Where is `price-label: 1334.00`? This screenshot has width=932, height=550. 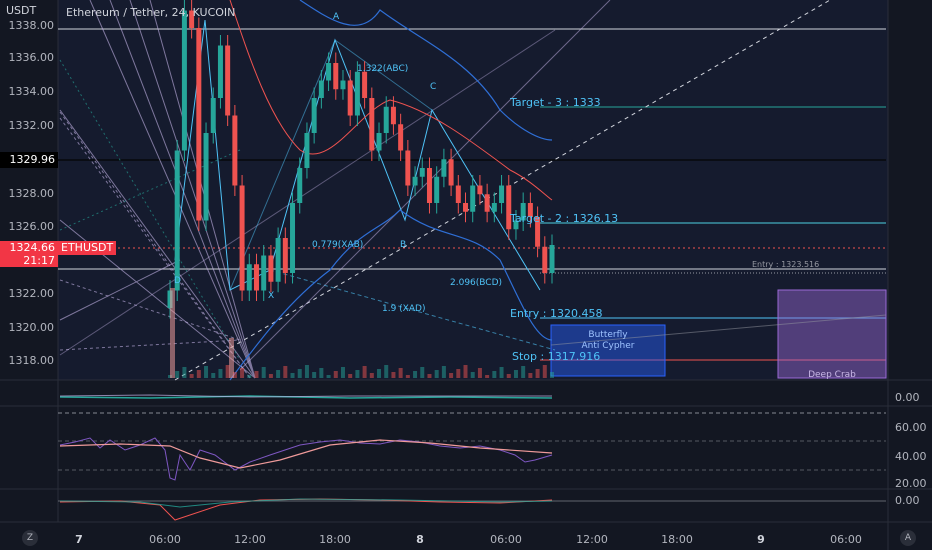 price-label: 1334.00 is located at coordinates (31, 91).